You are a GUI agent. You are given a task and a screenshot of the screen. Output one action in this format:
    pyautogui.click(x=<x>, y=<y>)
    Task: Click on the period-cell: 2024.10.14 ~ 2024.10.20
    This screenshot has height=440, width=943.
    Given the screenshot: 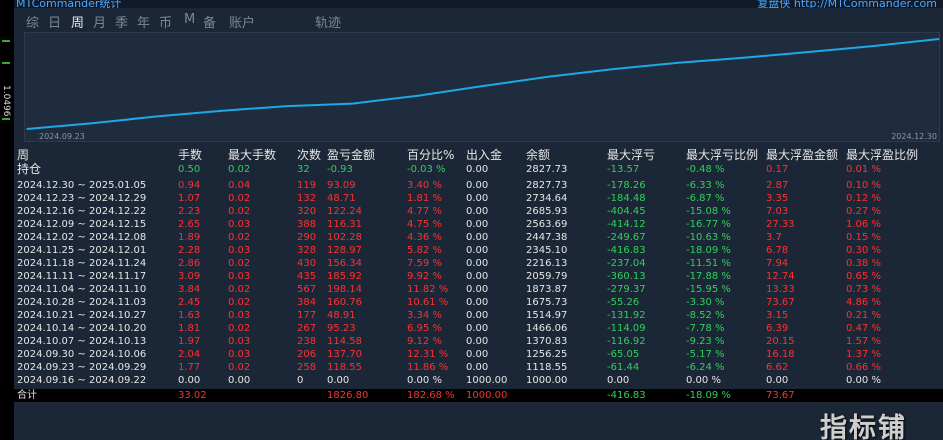 What is the action you would take?
    pyautogui.click(x=82, y=328)
    